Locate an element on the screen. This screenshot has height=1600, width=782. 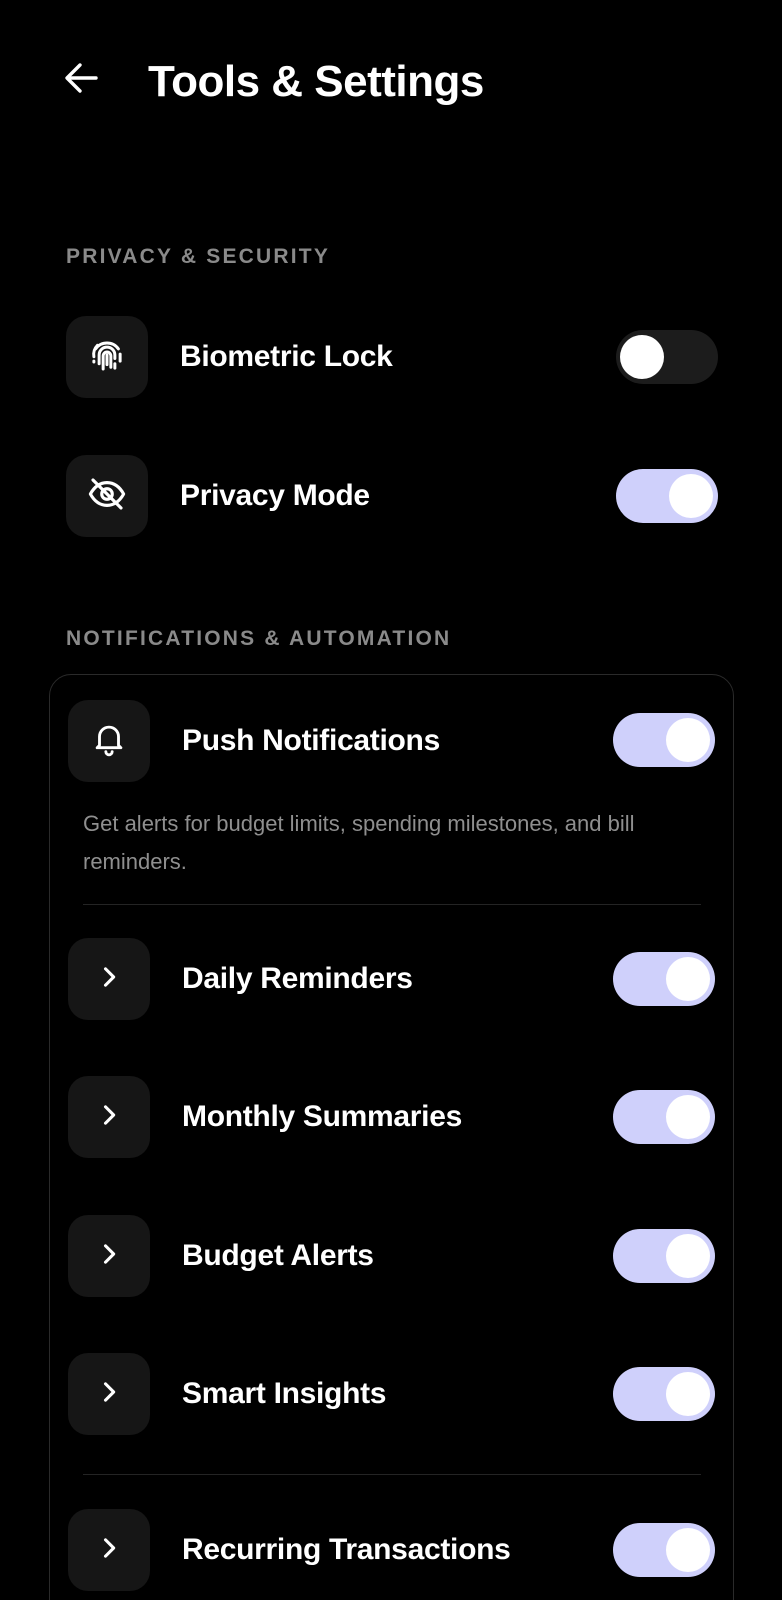
header: Tools & Settings is located at coordinates (391, 85).